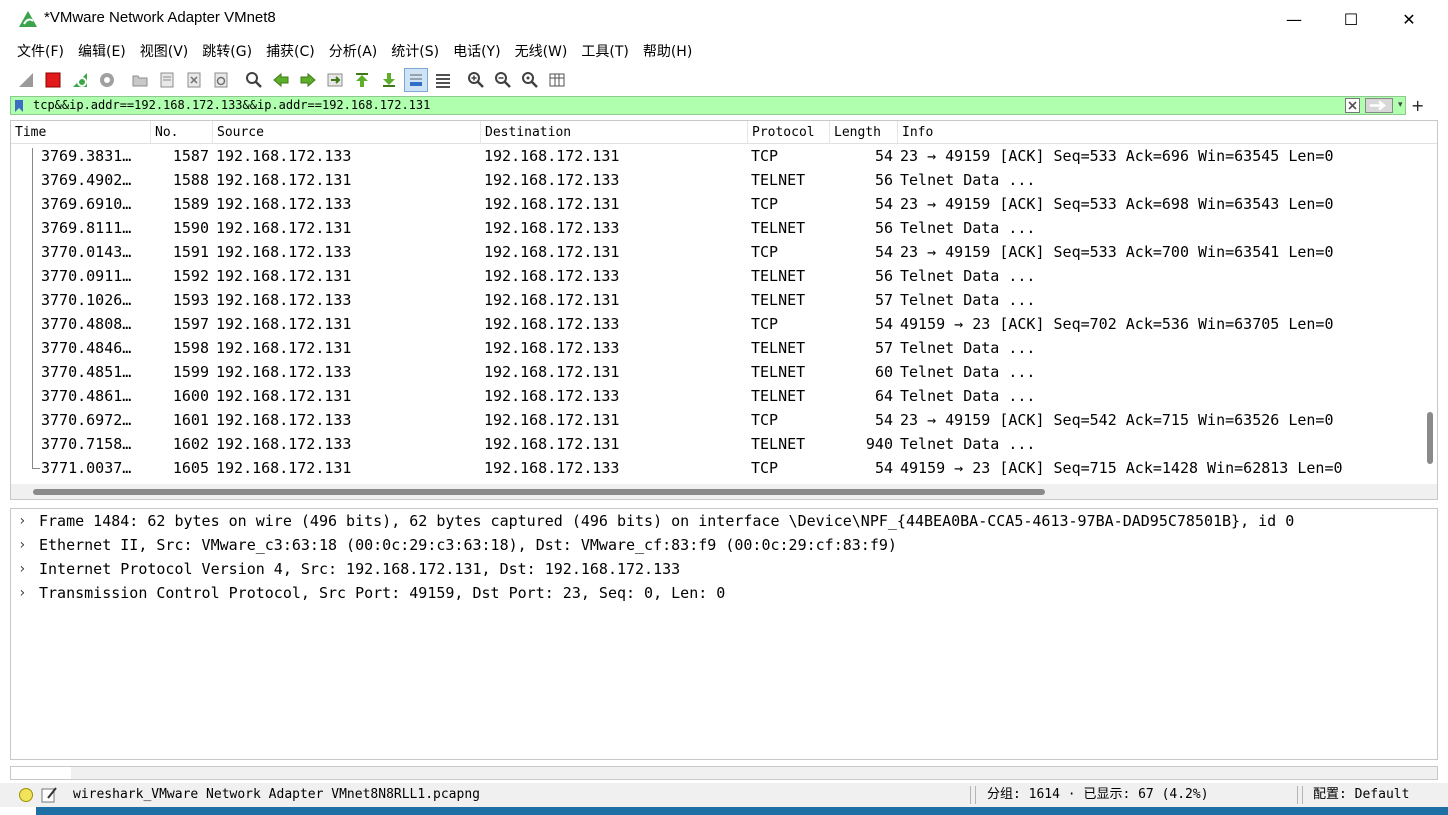 This screenshot has height=815, width=1448. Describe the element at coordinates (281, 80) in the screenshot. I see `go-back-icon` at that location.